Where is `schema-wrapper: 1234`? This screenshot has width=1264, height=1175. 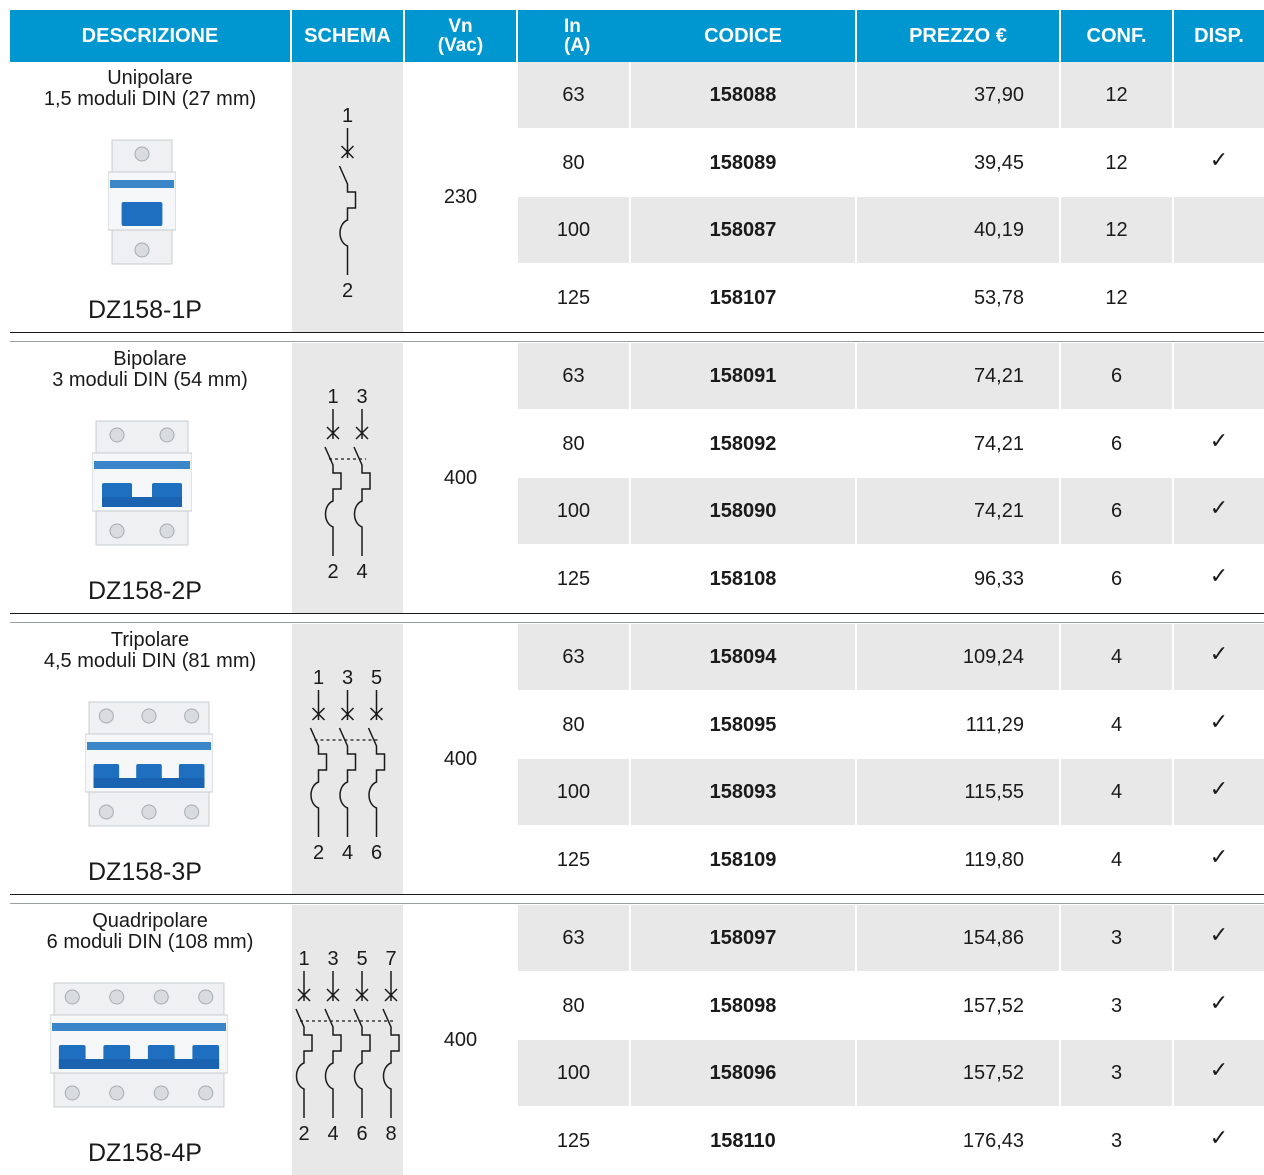 schema-wrapper: 1234 is located at coordinates (347, 480).